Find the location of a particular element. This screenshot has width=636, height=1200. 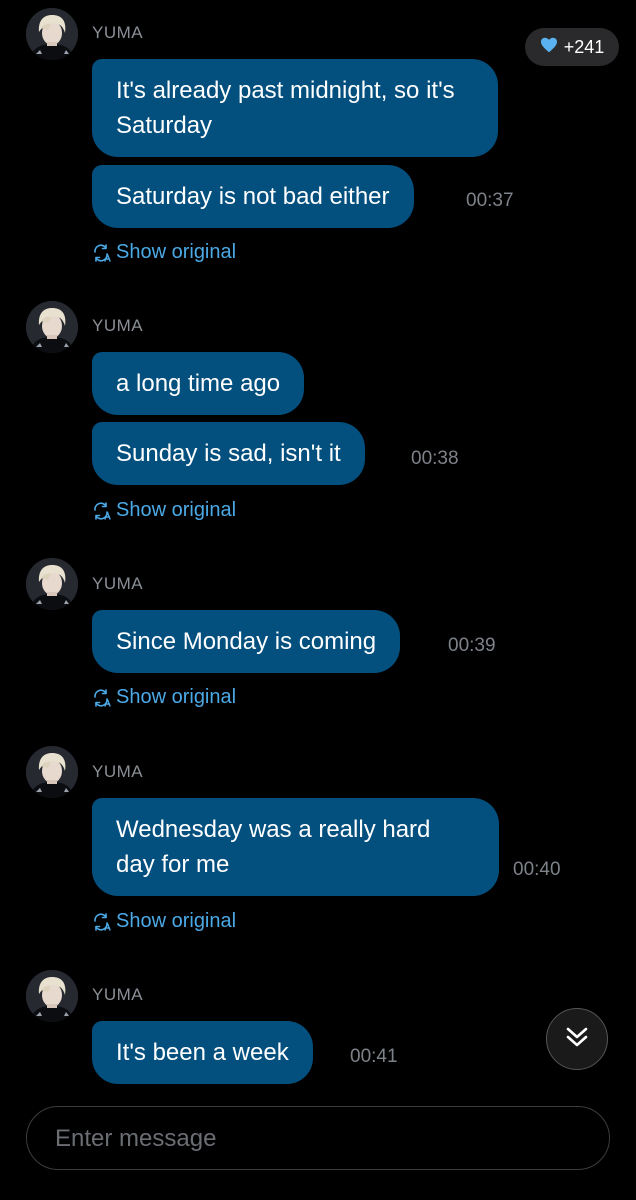

timestamp: 00:37 is located at coordinates (490, 200).